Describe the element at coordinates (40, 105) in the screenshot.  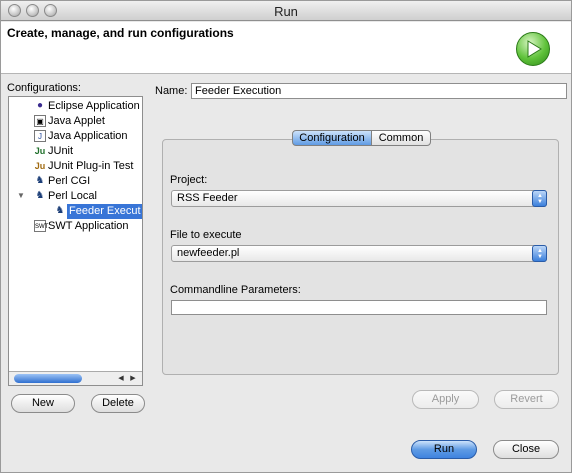
I see `eclipse-icon: ●` at that location.